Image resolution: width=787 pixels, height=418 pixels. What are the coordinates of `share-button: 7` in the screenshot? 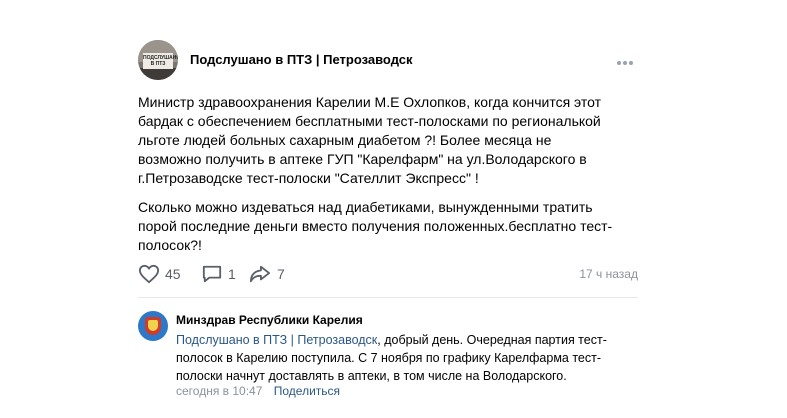 It's located at (266, 274).